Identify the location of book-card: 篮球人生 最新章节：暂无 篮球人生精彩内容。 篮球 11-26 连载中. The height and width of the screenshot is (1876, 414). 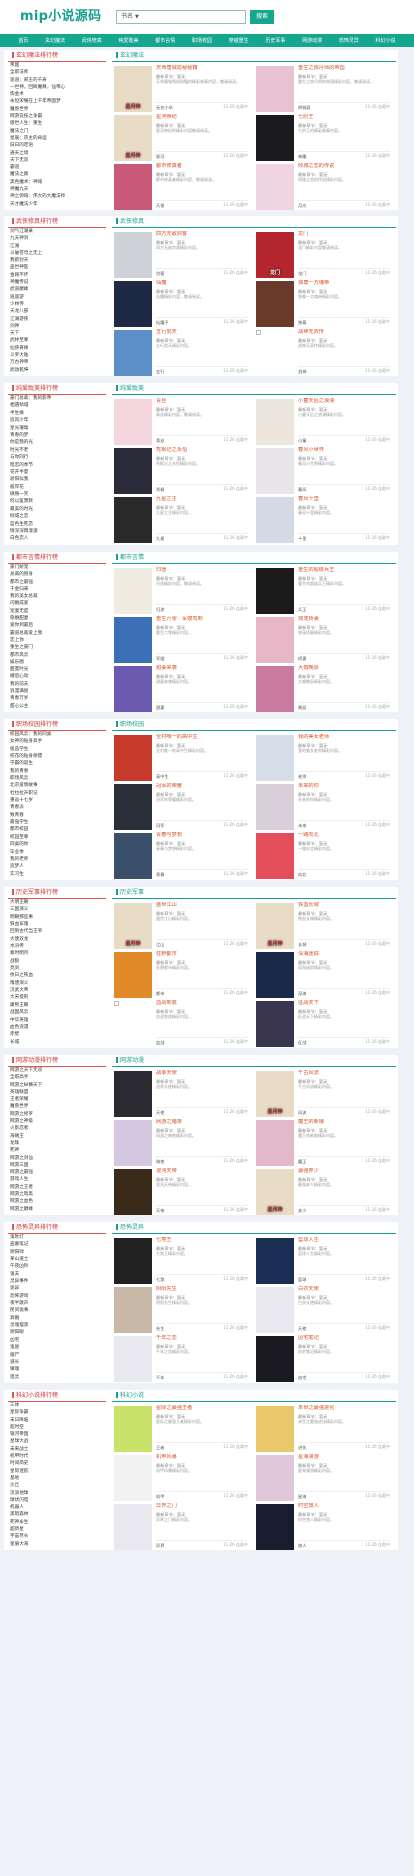
(324, 1262).